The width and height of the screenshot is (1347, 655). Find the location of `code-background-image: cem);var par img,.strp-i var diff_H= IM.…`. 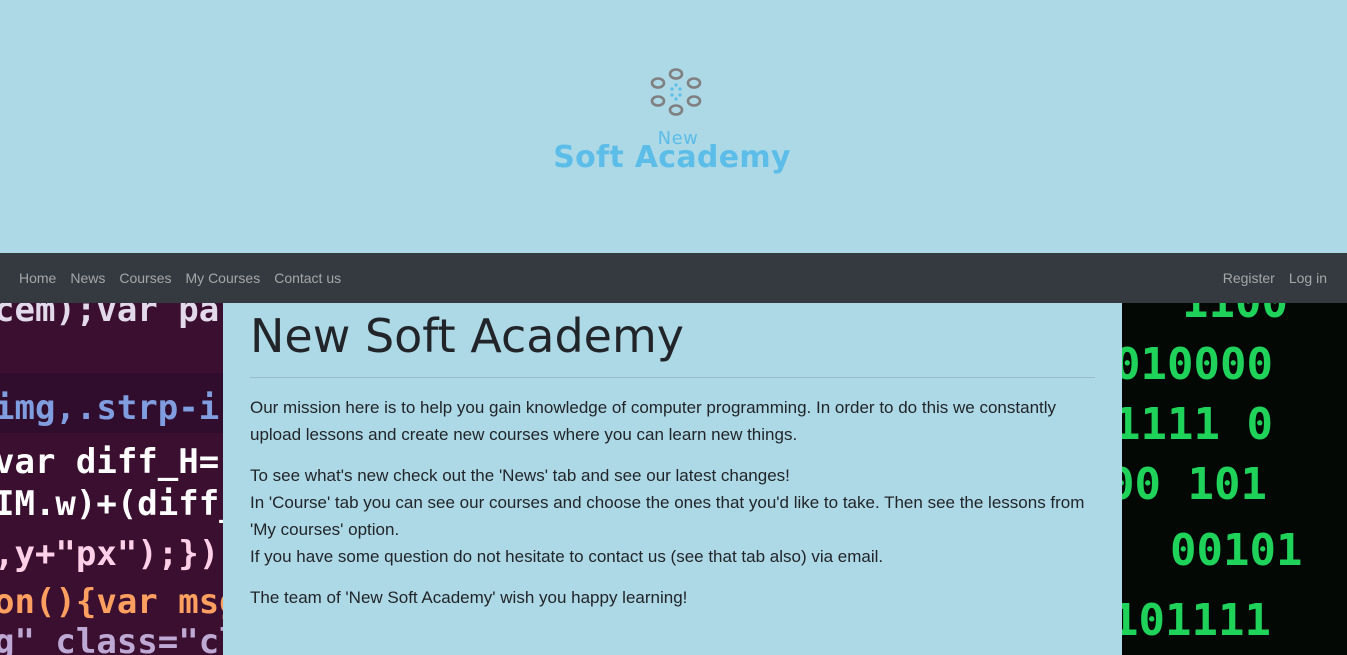

code-background-image: cem);var par img,.strp-i var diff_H= IM.… is located at coordinates (111, 479).